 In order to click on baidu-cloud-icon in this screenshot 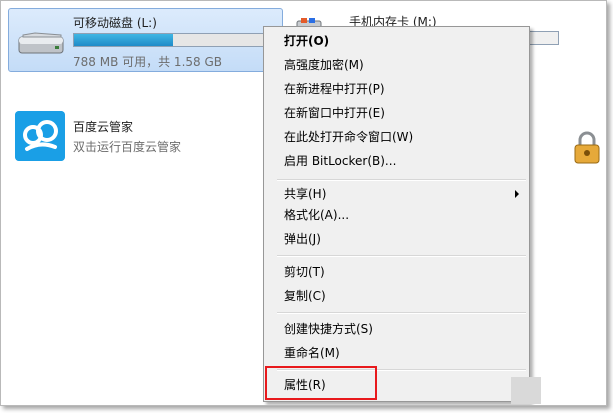, I will do `click(40, 136)`.